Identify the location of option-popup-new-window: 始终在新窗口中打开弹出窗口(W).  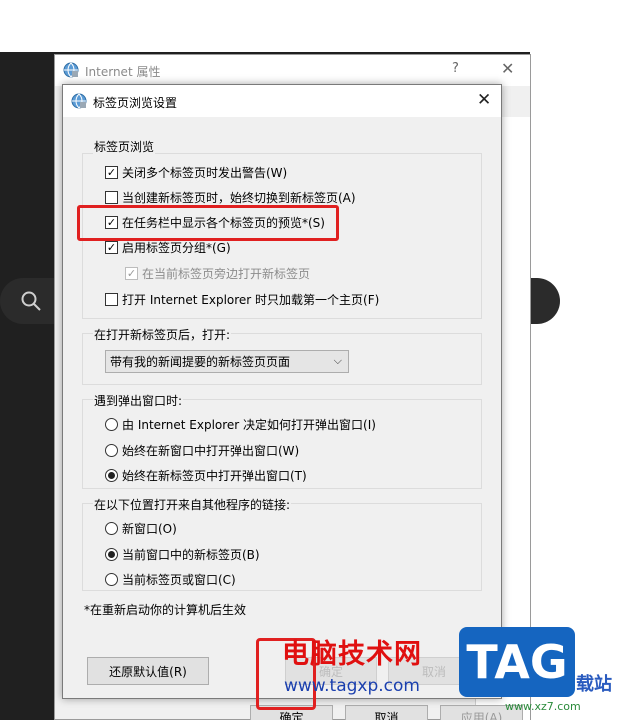
(202, 450).